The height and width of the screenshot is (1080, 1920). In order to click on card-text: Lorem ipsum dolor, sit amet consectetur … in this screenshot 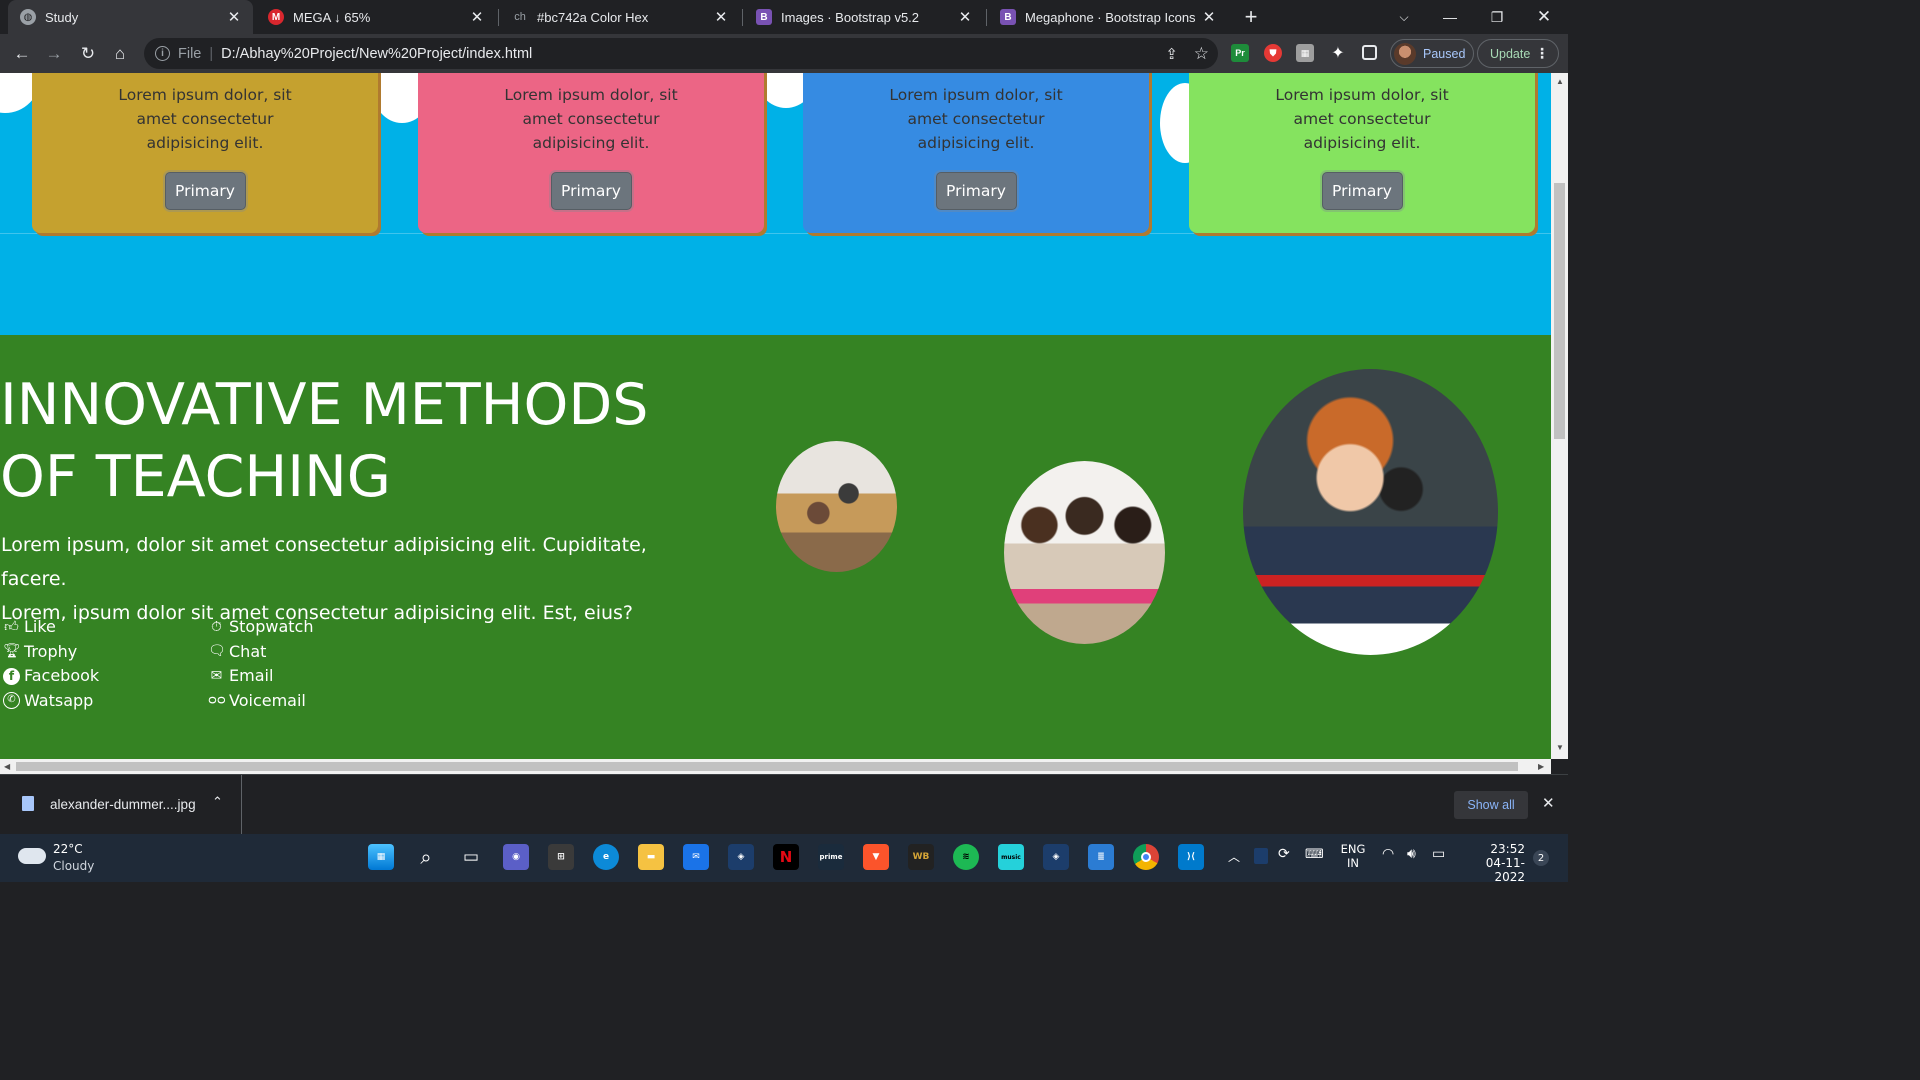, I will do `click(976, 119)`.